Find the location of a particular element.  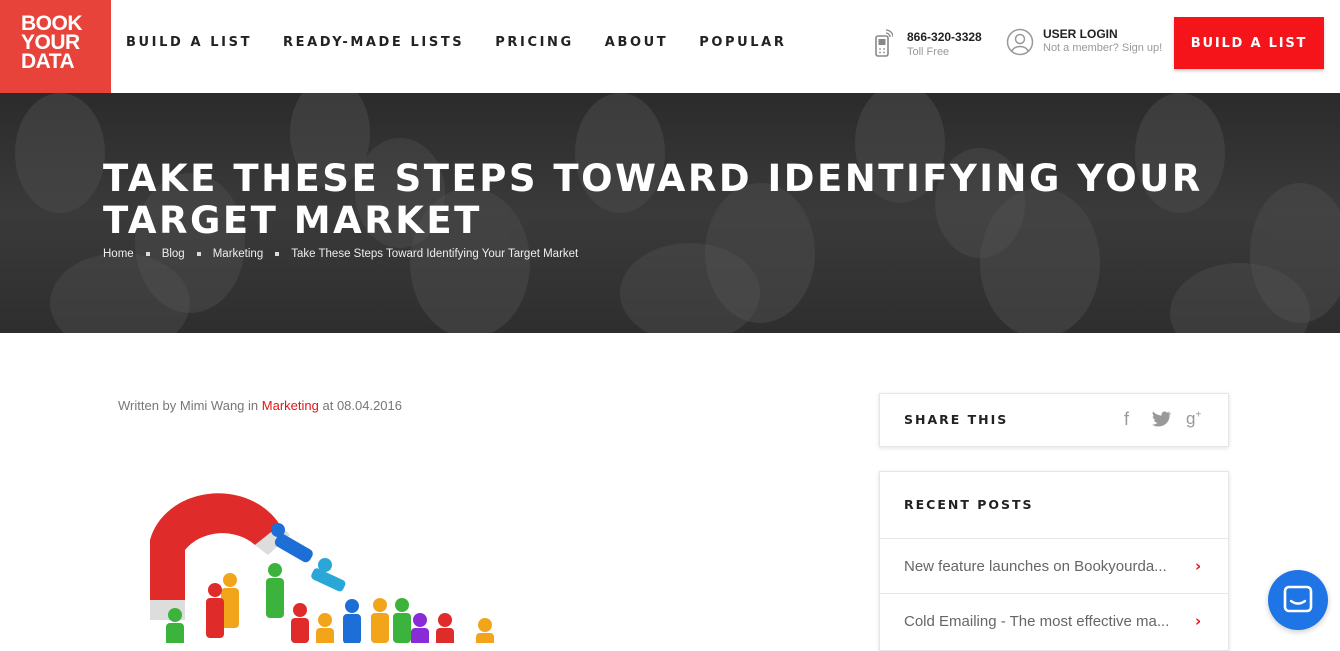

signup-link: Not a member? Sign up! is located at coordinates (1102, 48).